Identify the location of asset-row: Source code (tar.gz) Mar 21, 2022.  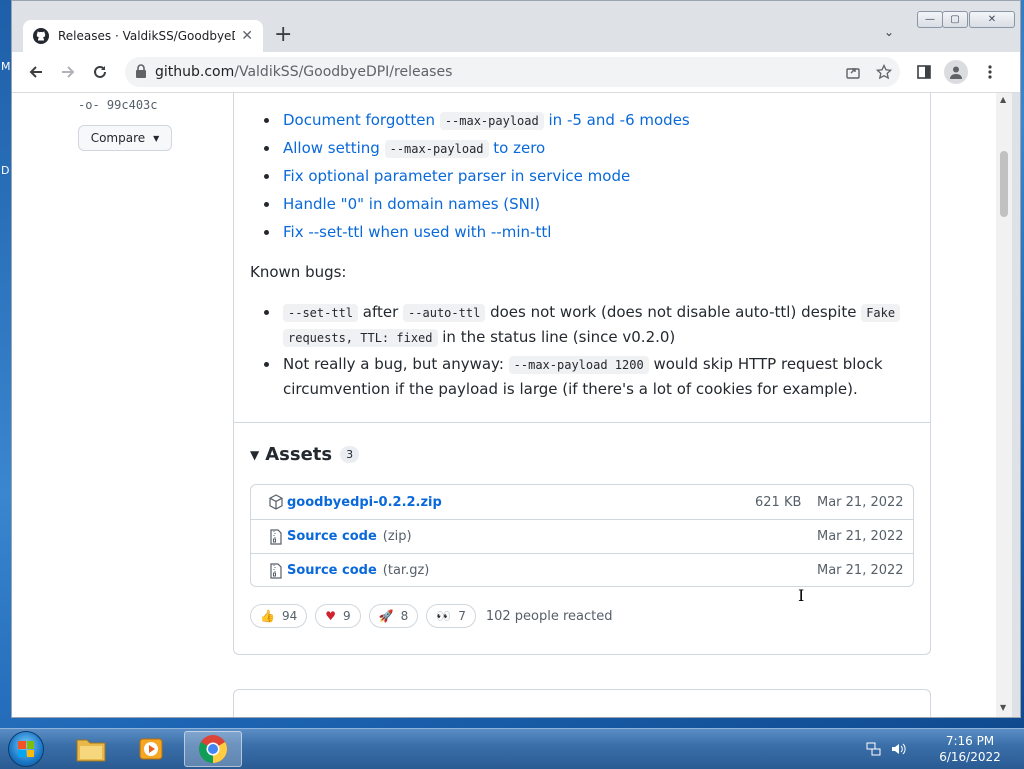
(582, 570).